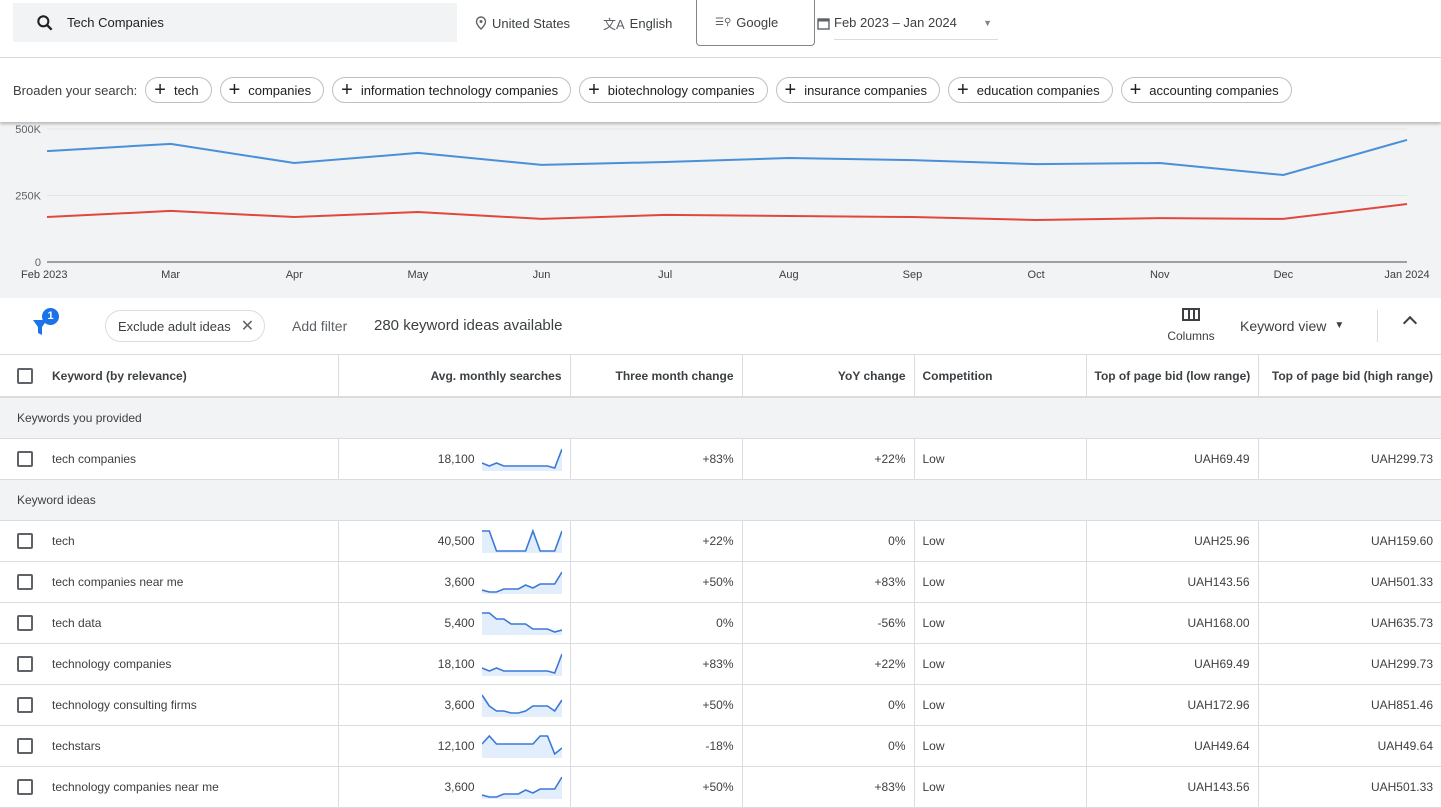 This screenshot has height=808, width=1441. I want to click on header-bid-high: Top of page bid (high range), so click(1349, 376).